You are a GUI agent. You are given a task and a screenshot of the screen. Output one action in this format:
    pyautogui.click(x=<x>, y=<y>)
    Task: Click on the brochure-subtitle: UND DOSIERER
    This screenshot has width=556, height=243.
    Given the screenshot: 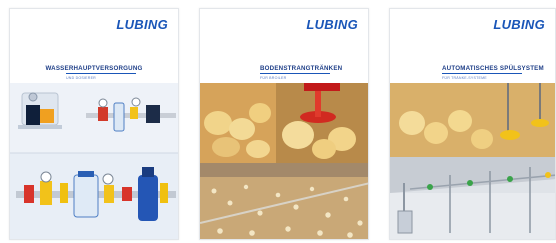 What is the action you would take?
    pyautogui.click(x=81, y=78)
    